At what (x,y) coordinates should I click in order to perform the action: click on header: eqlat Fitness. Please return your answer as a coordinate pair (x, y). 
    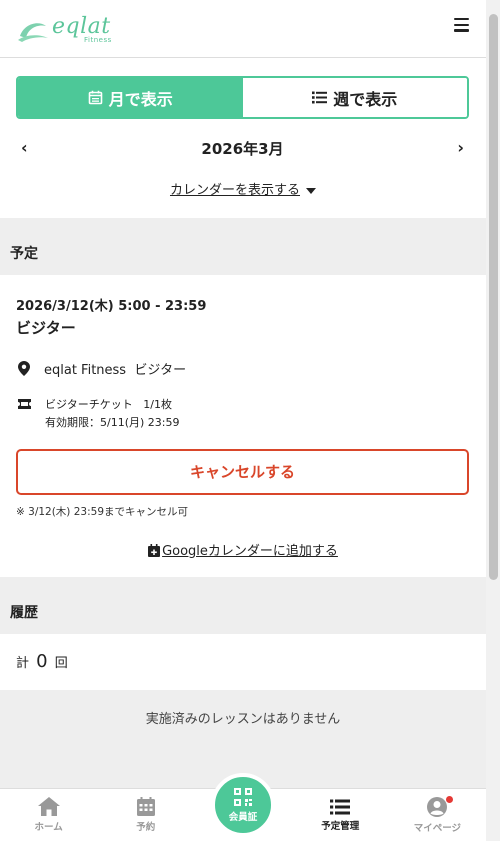
    Looking at the image, I should click on (243, 29).